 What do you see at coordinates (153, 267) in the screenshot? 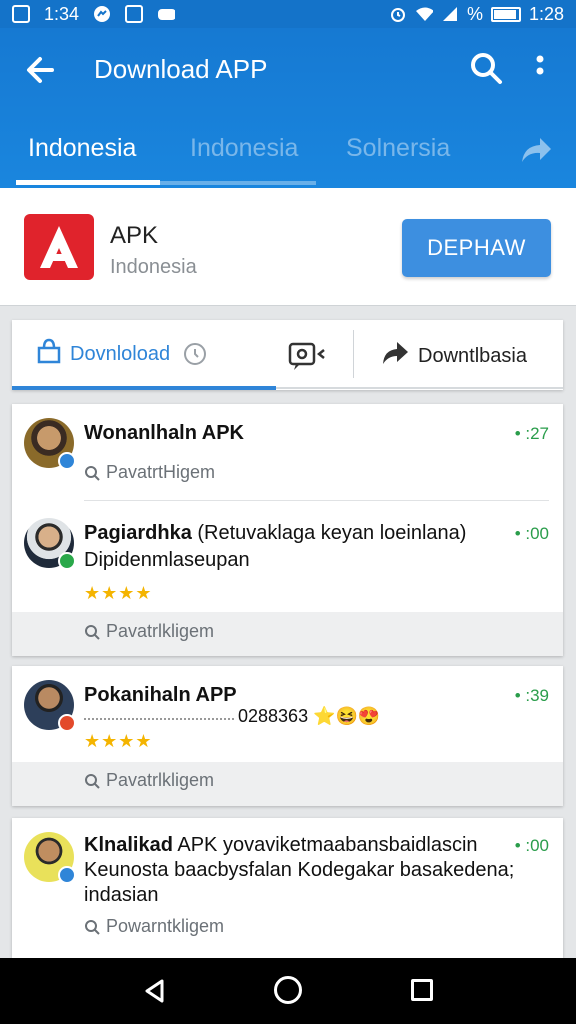
I see `app-subtitle: Indonesia` at bounding box center [153, 267].